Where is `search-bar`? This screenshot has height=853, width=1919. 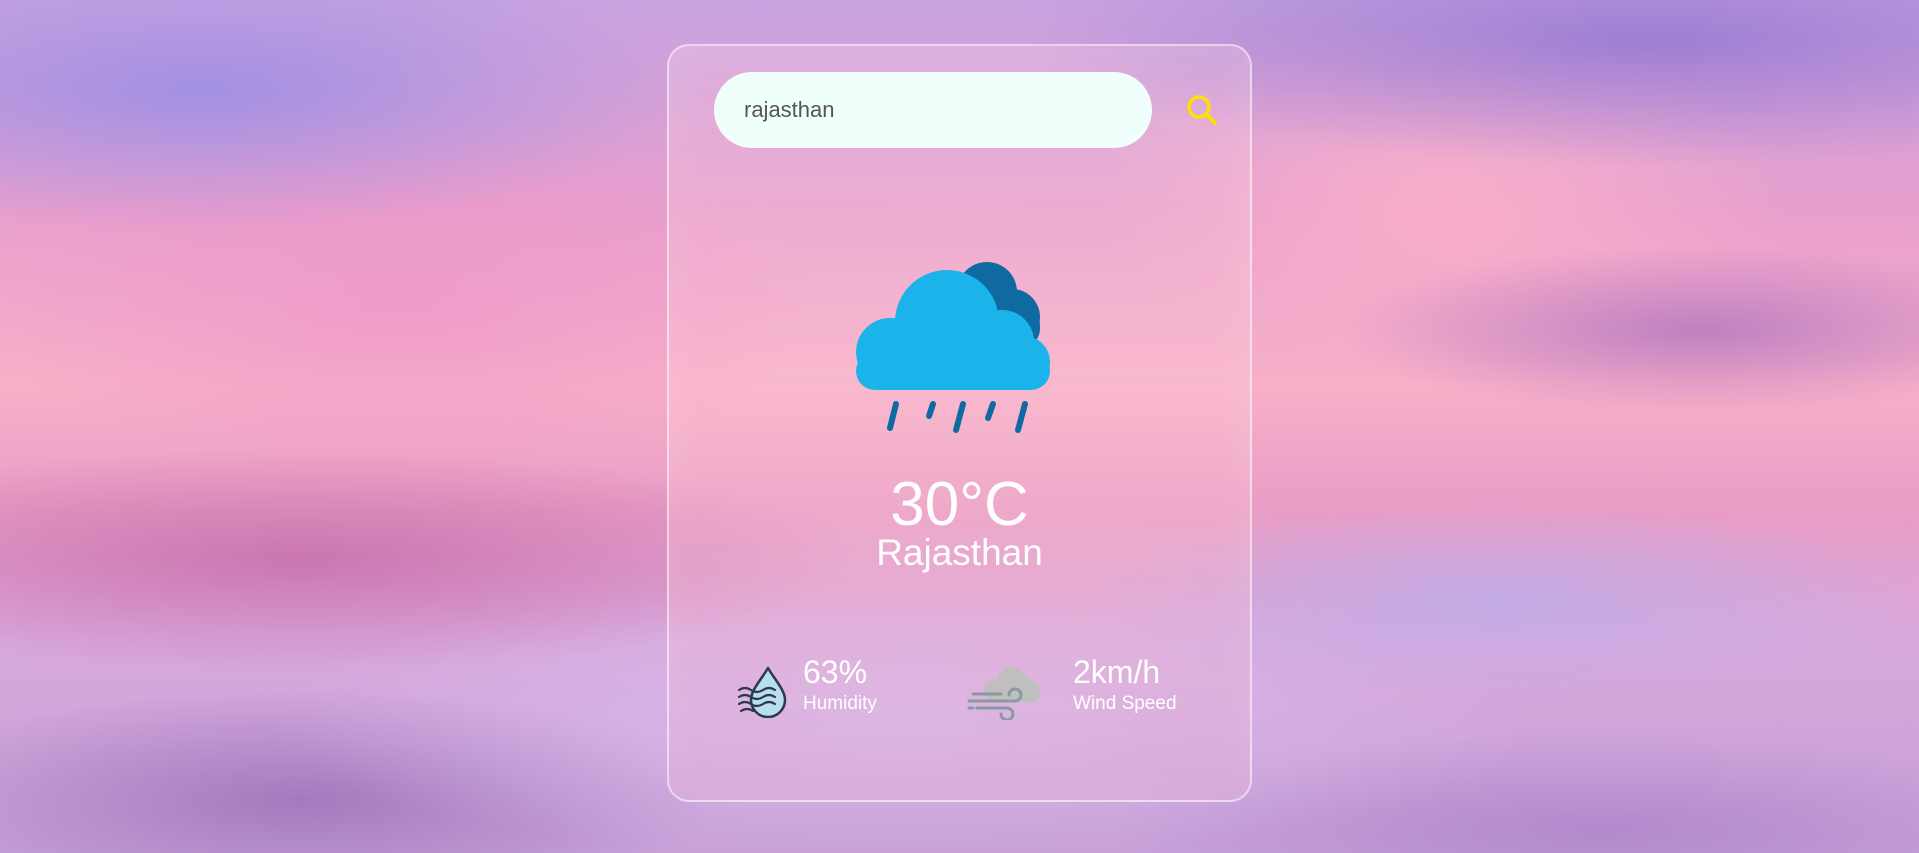
search-bar is located at coordinates (974, 110).